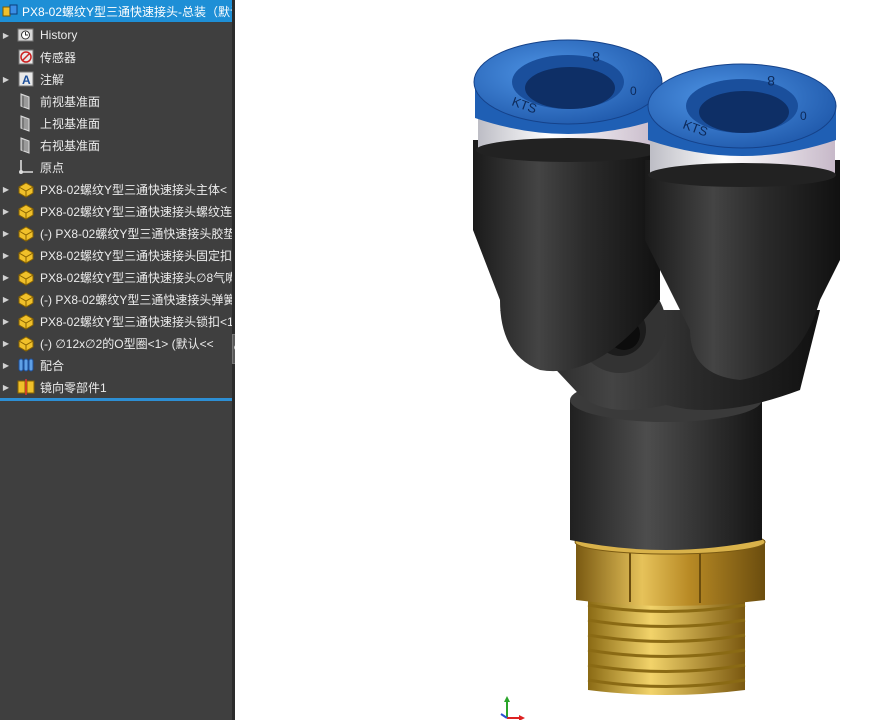  Describe the element at coordinates (26, 35) in the screenshot. I see `history-icon` at that location.